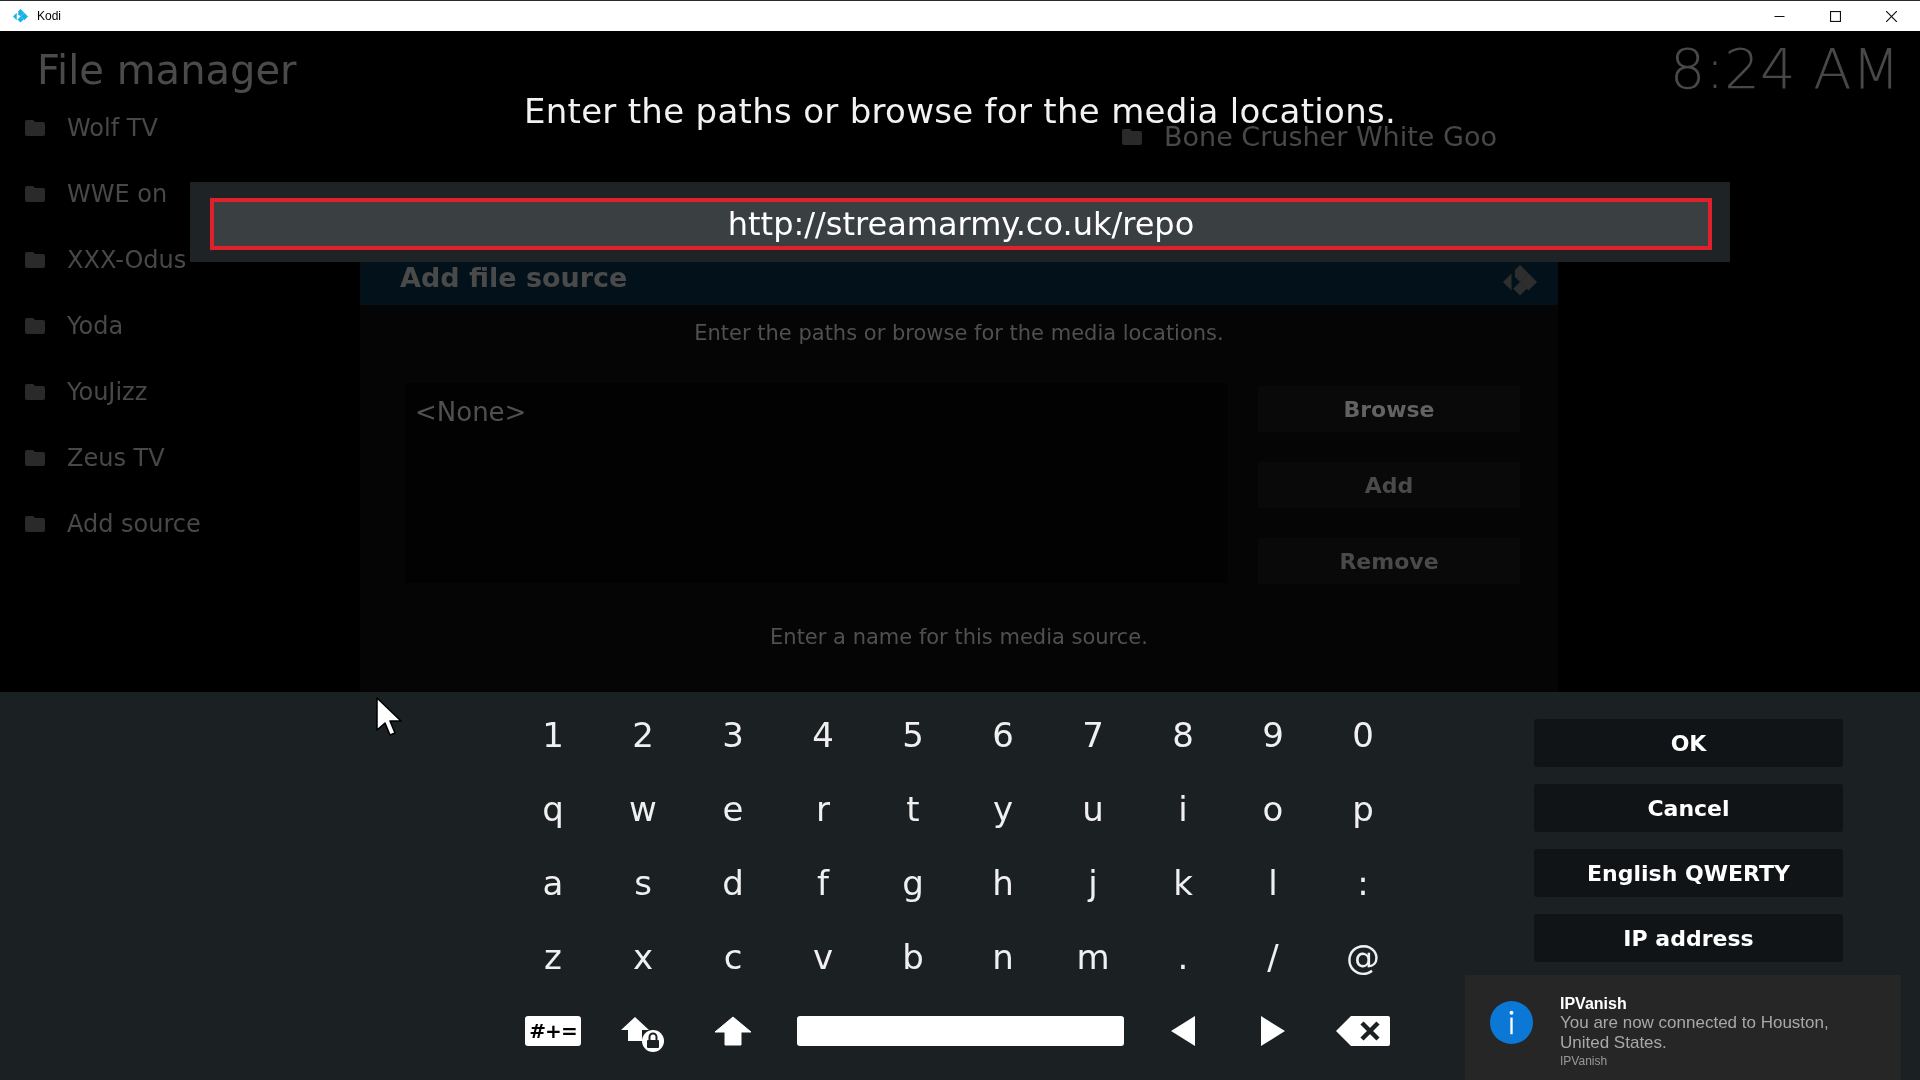 This screenshot has height=1080, width=1920. Describe the element at coordinates (959, 333) in the screenshot. I see `dialog-prompt: Enter the paths or browse for the media locations.` at that location.